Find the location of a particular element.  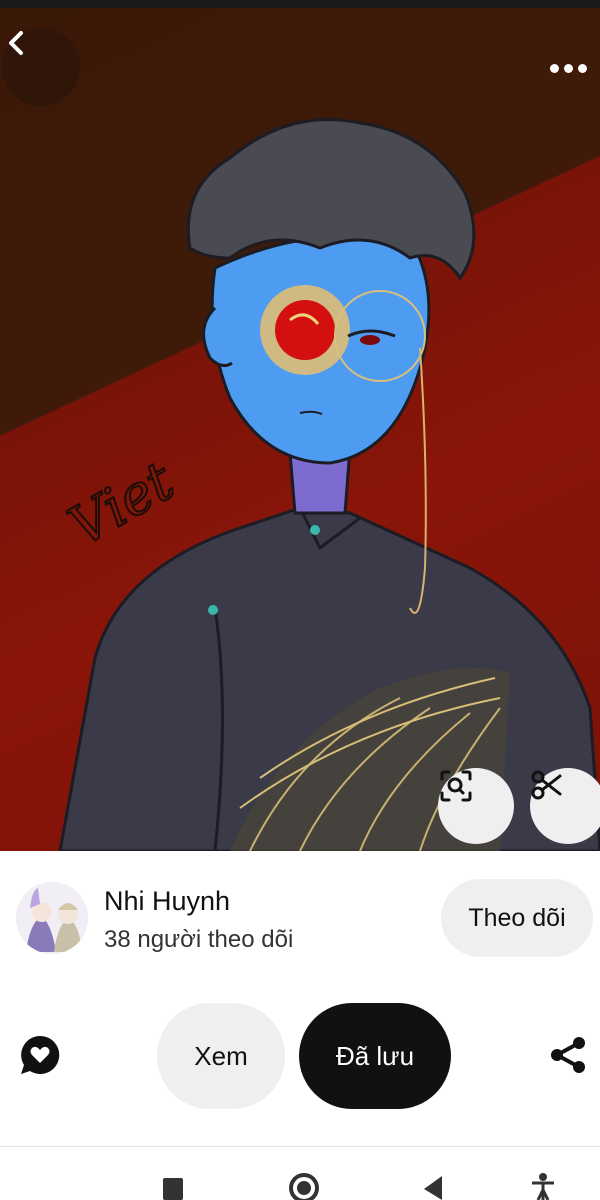

back-button is located at coordinates (41, 67).